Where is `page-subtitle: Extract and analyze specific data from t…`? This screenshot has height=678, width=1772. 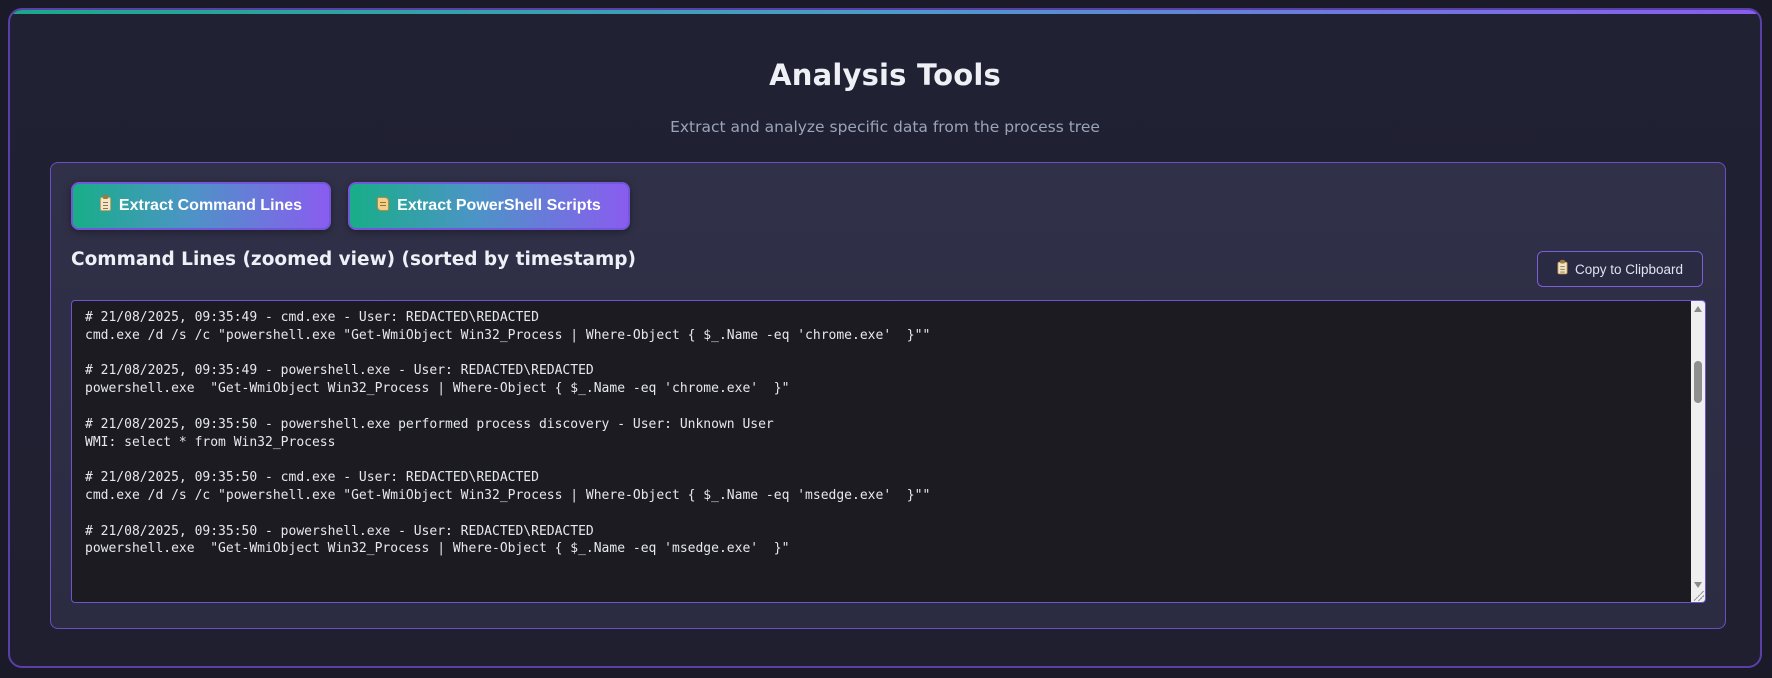
page-subtitle: Extract and analyze specific data from t… is located at coordinates (885, 127).